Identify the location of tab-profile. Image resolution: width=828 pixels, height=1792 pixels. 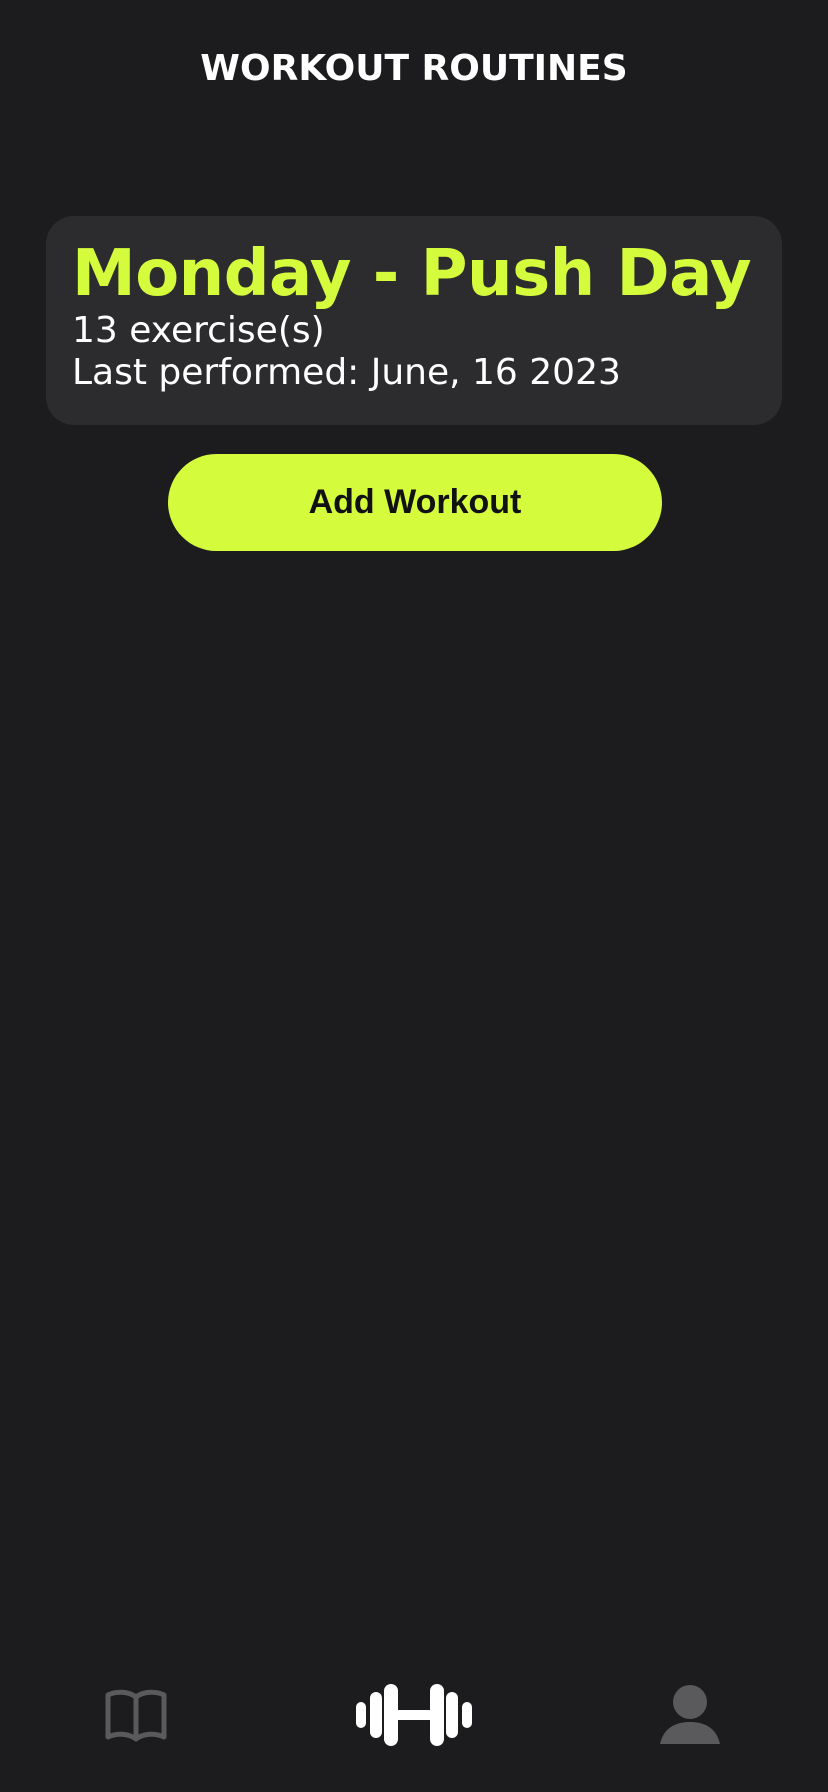
(690, 1715).